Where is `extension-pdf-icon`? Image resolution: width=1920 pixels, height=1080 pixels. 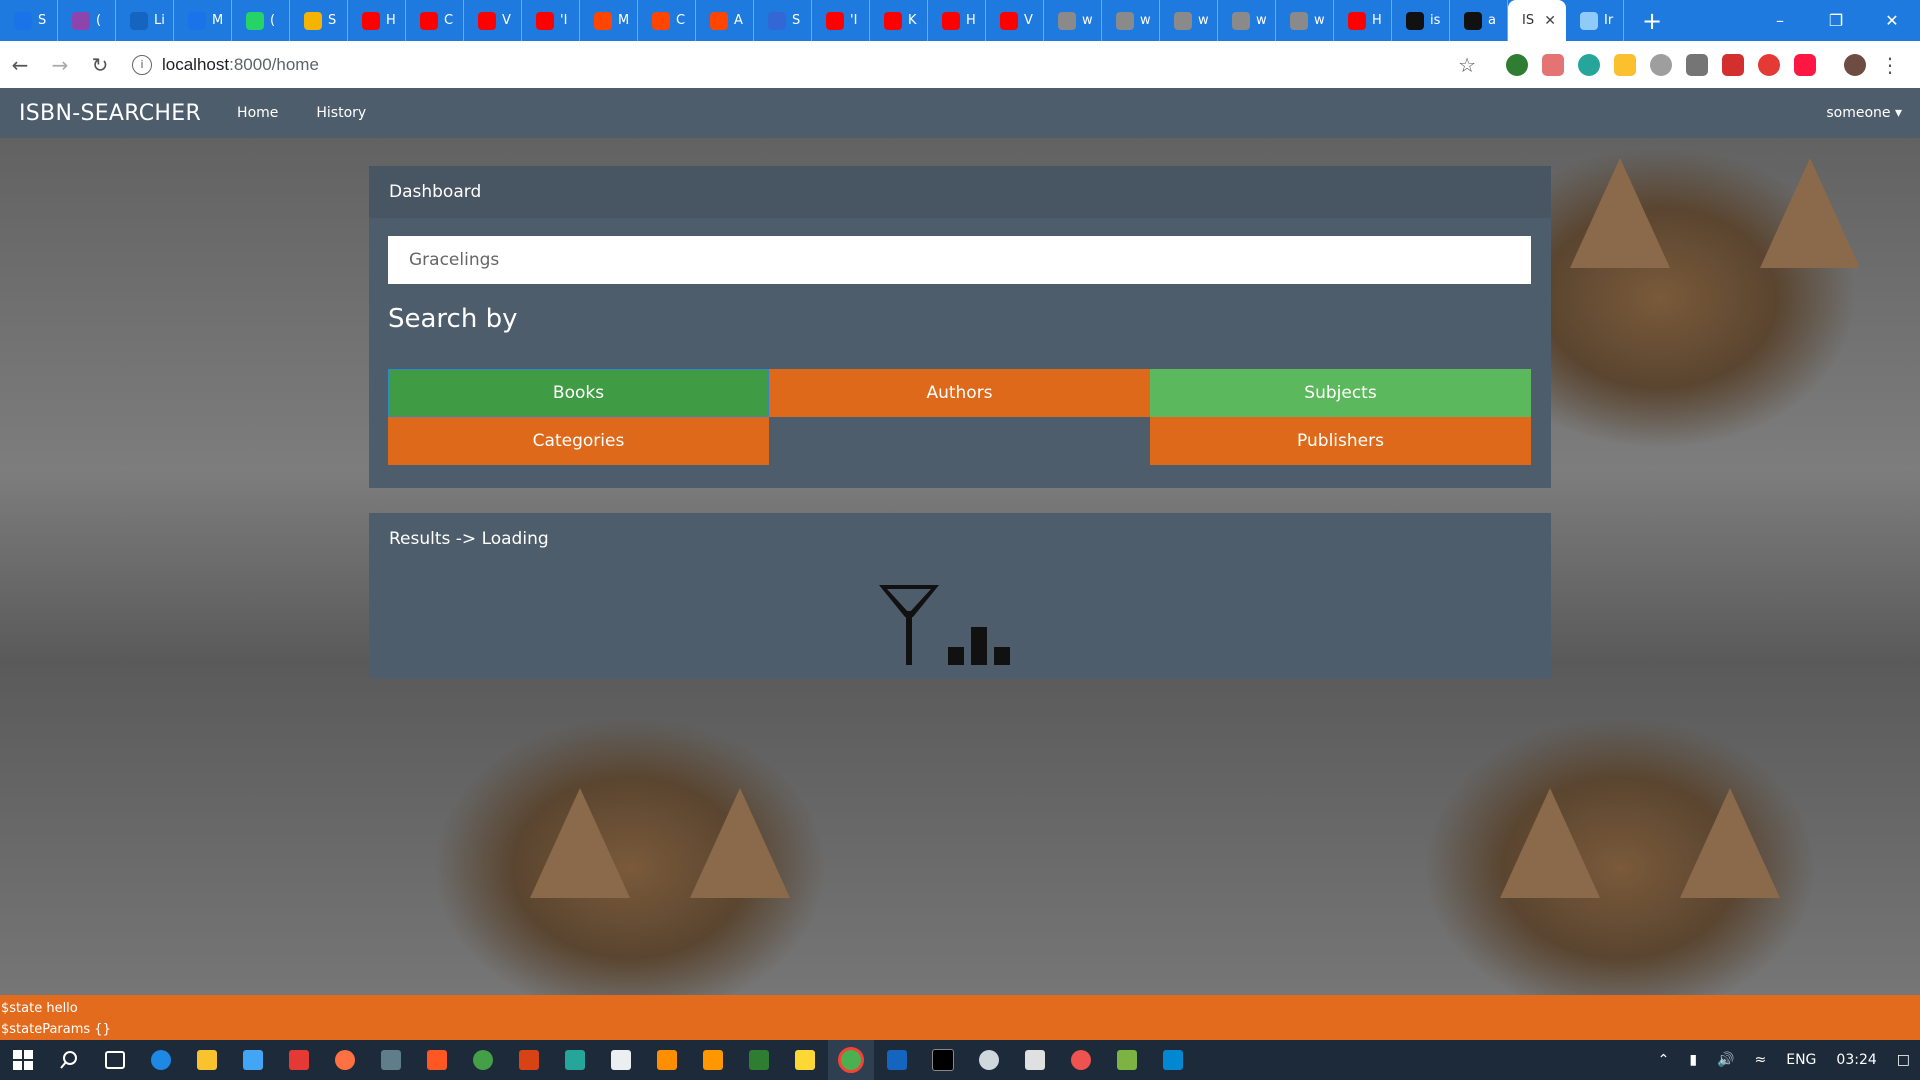
extension-pdf-icon is located at coordinates (1553, 64).